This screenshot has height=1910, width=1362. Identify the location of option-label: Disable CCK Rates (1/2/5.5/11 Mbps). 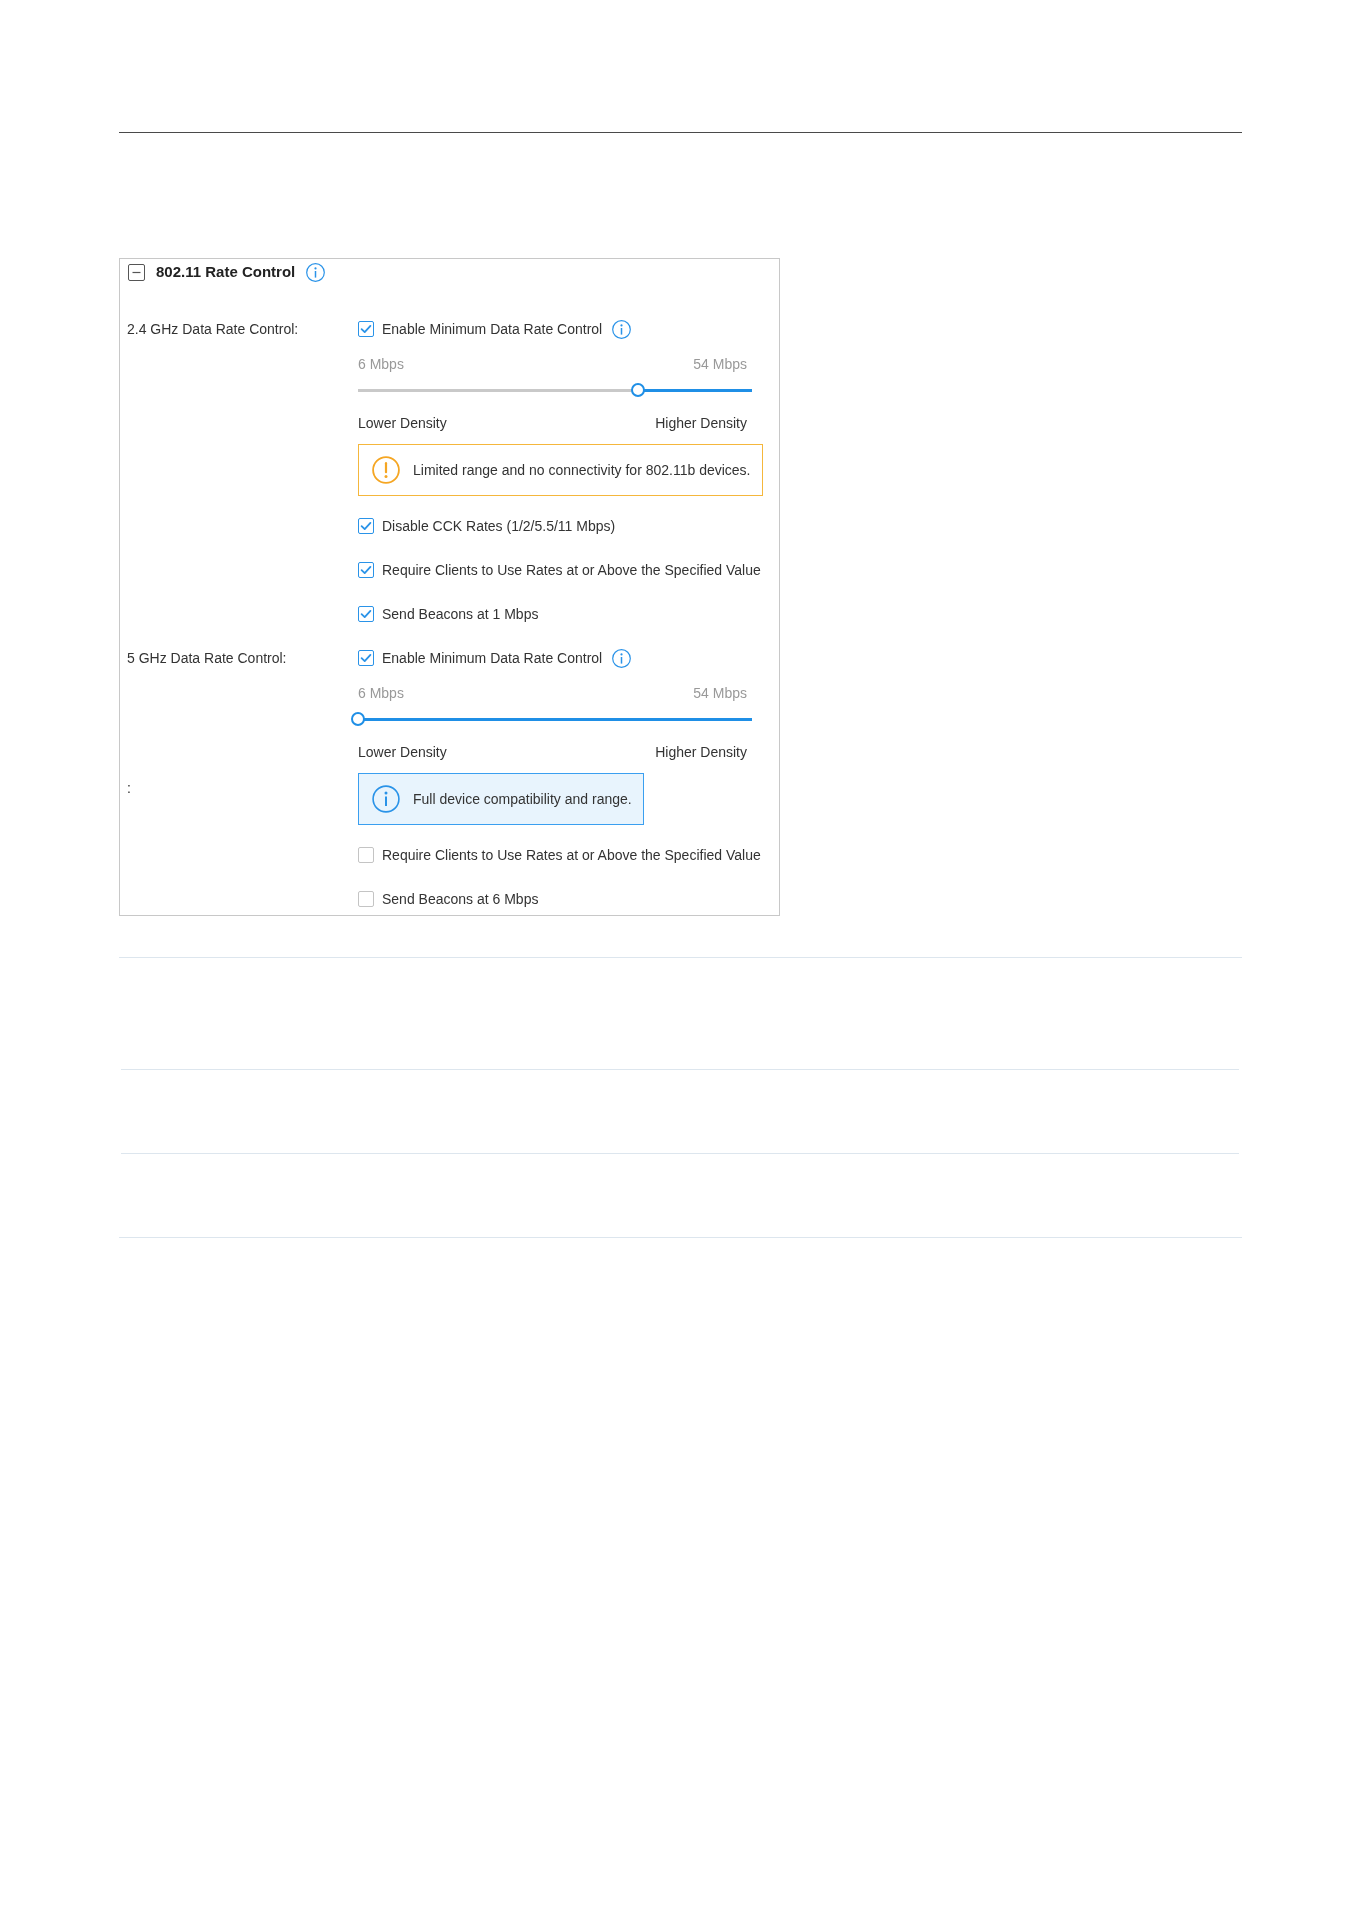
(499, 526).